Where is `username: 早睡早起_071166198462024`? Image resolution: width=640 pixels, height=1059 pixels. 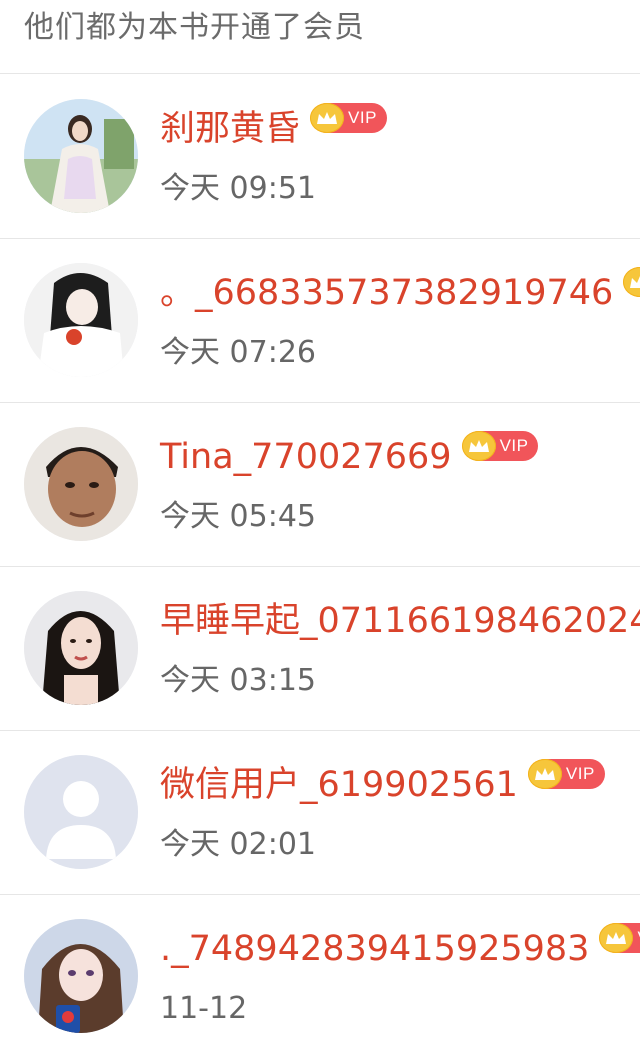
username: 早睡早起_071166198462024 is located at coordinates (400, 621).